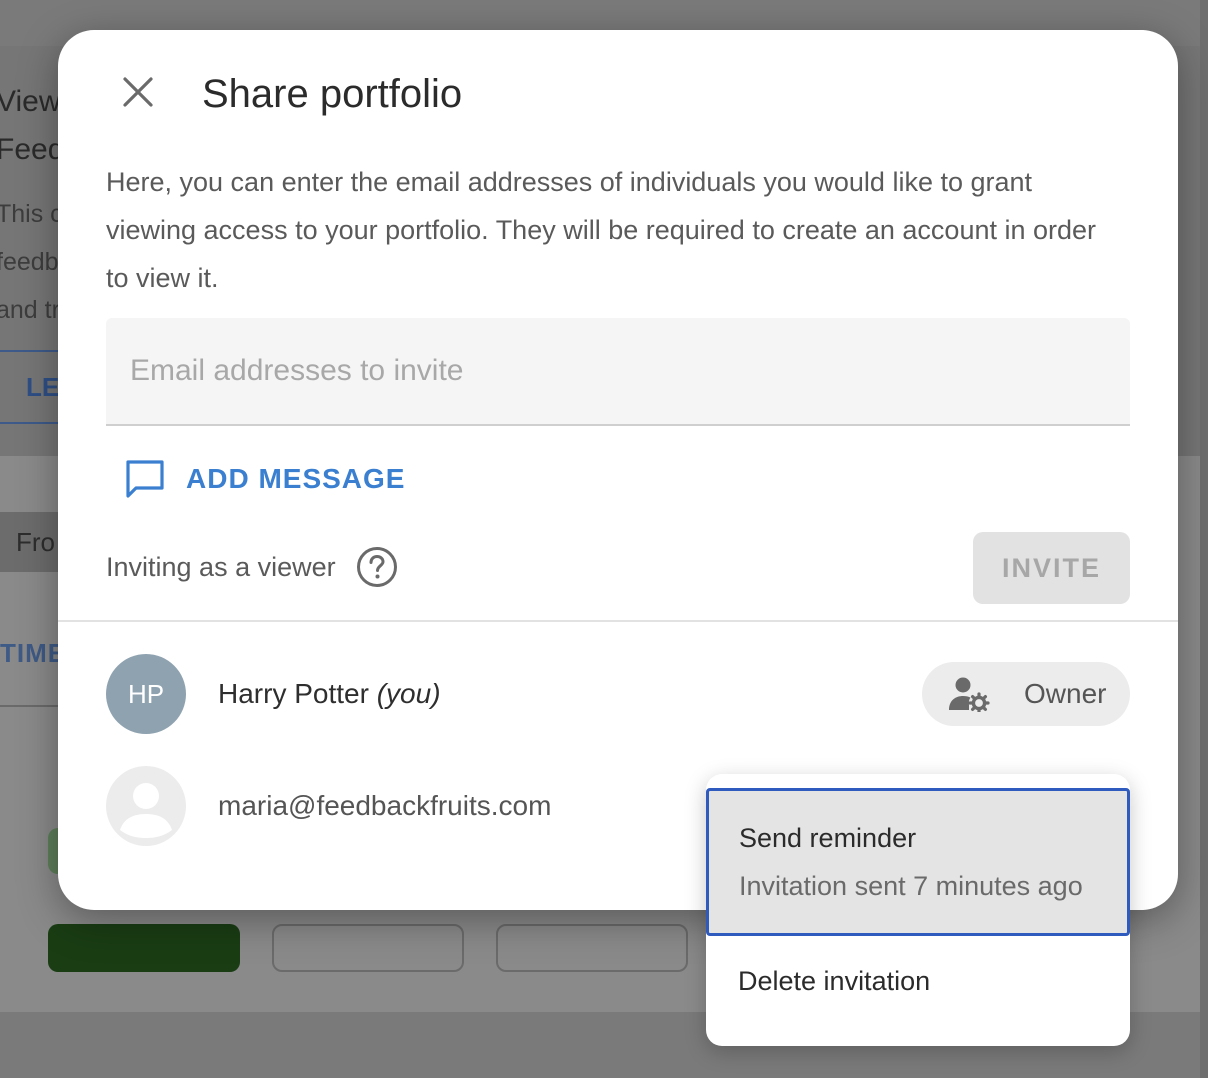 The image size is (1208, 1078). Describe the element at coordinates (146, 810) in the screenshot. I see `person-icon` at that location.